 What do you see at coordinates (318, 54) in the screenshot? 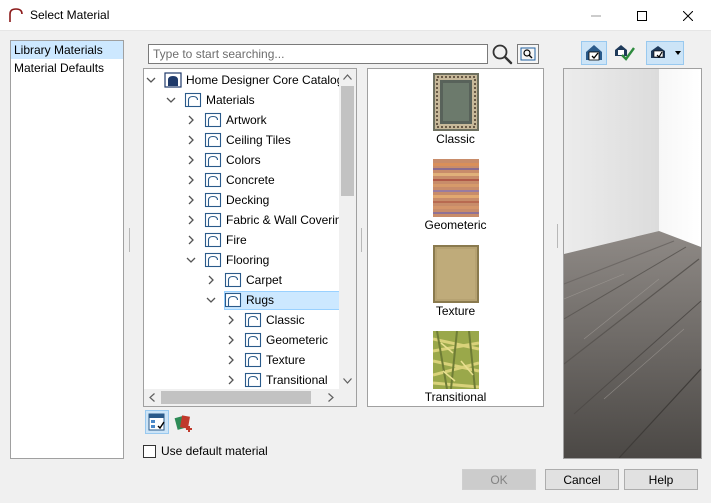
I see `search-input` at bounding box center [318, 54].